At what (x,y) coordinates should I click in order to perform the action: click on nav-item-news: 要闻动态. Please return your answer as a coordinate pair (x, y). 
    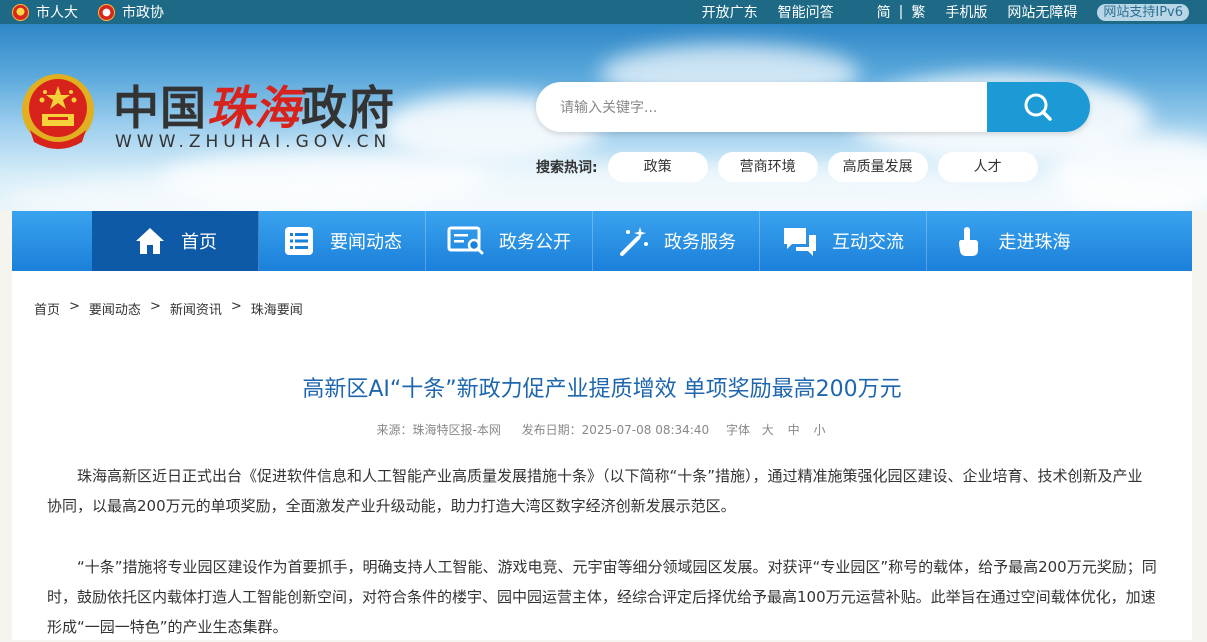
    Looking at the image, I should click on (342, 241).